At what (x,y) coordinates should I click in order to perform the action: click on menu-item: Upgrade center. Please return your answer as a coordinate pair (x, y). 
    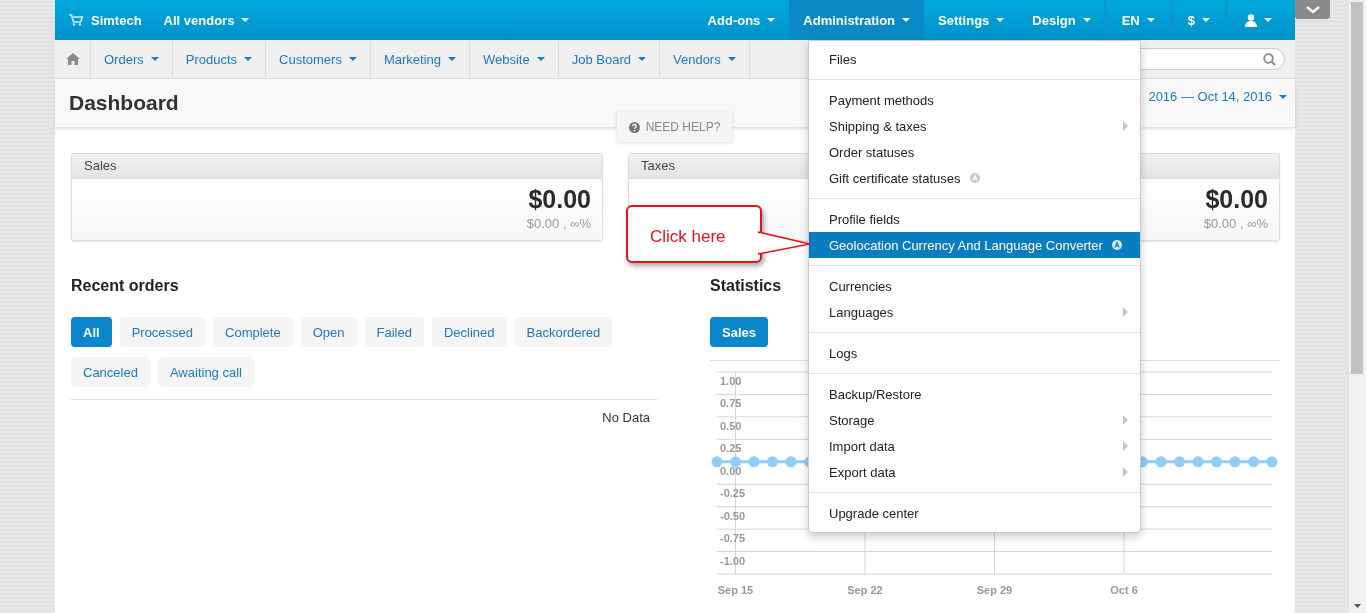
    Looking at the image, I should click on (974, 513).